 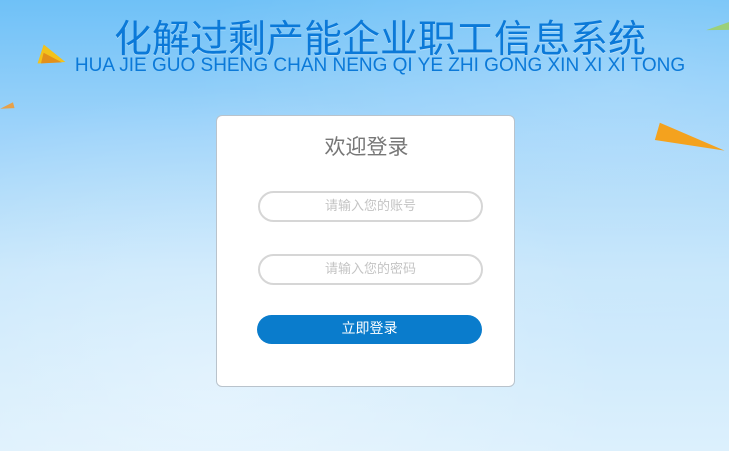 What do you see at coordinates (370, 206) in the screenshot?
I see `account-input` at bounding box center [370, 206].